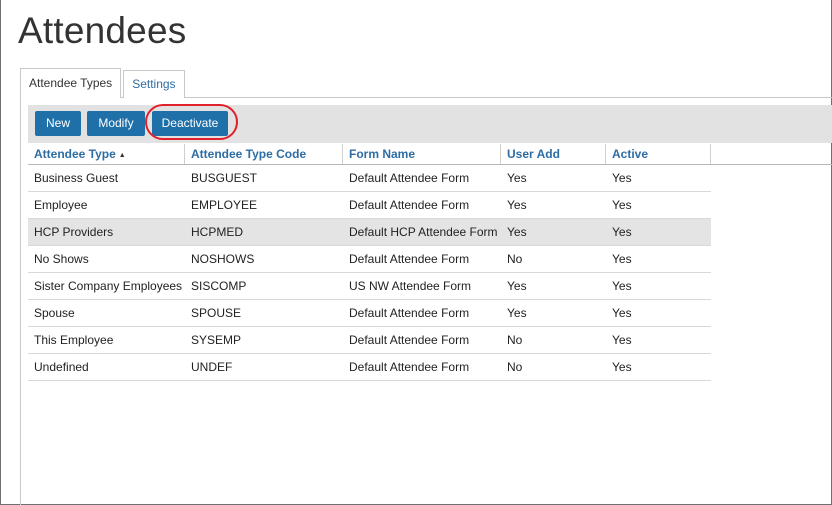 Image resolution: width=832 pixels, height=505 pixels. What do you see at coordinates (74, 232) in the screenshot?
I see `cell-attendee-type: HCP Providers` at bounding box center [74, 232].